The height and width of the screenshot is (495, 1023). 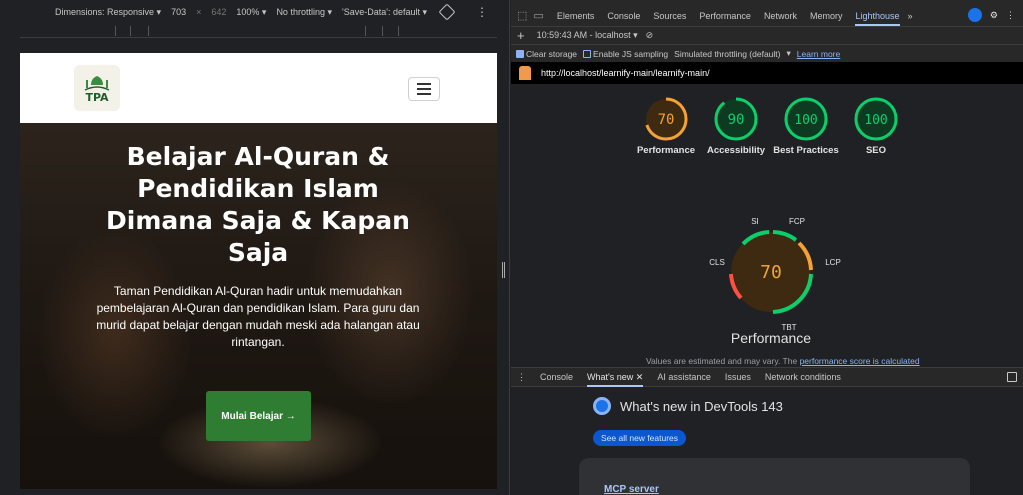 I want to click on tab-sources: Sources, so click(x=669, y=16).